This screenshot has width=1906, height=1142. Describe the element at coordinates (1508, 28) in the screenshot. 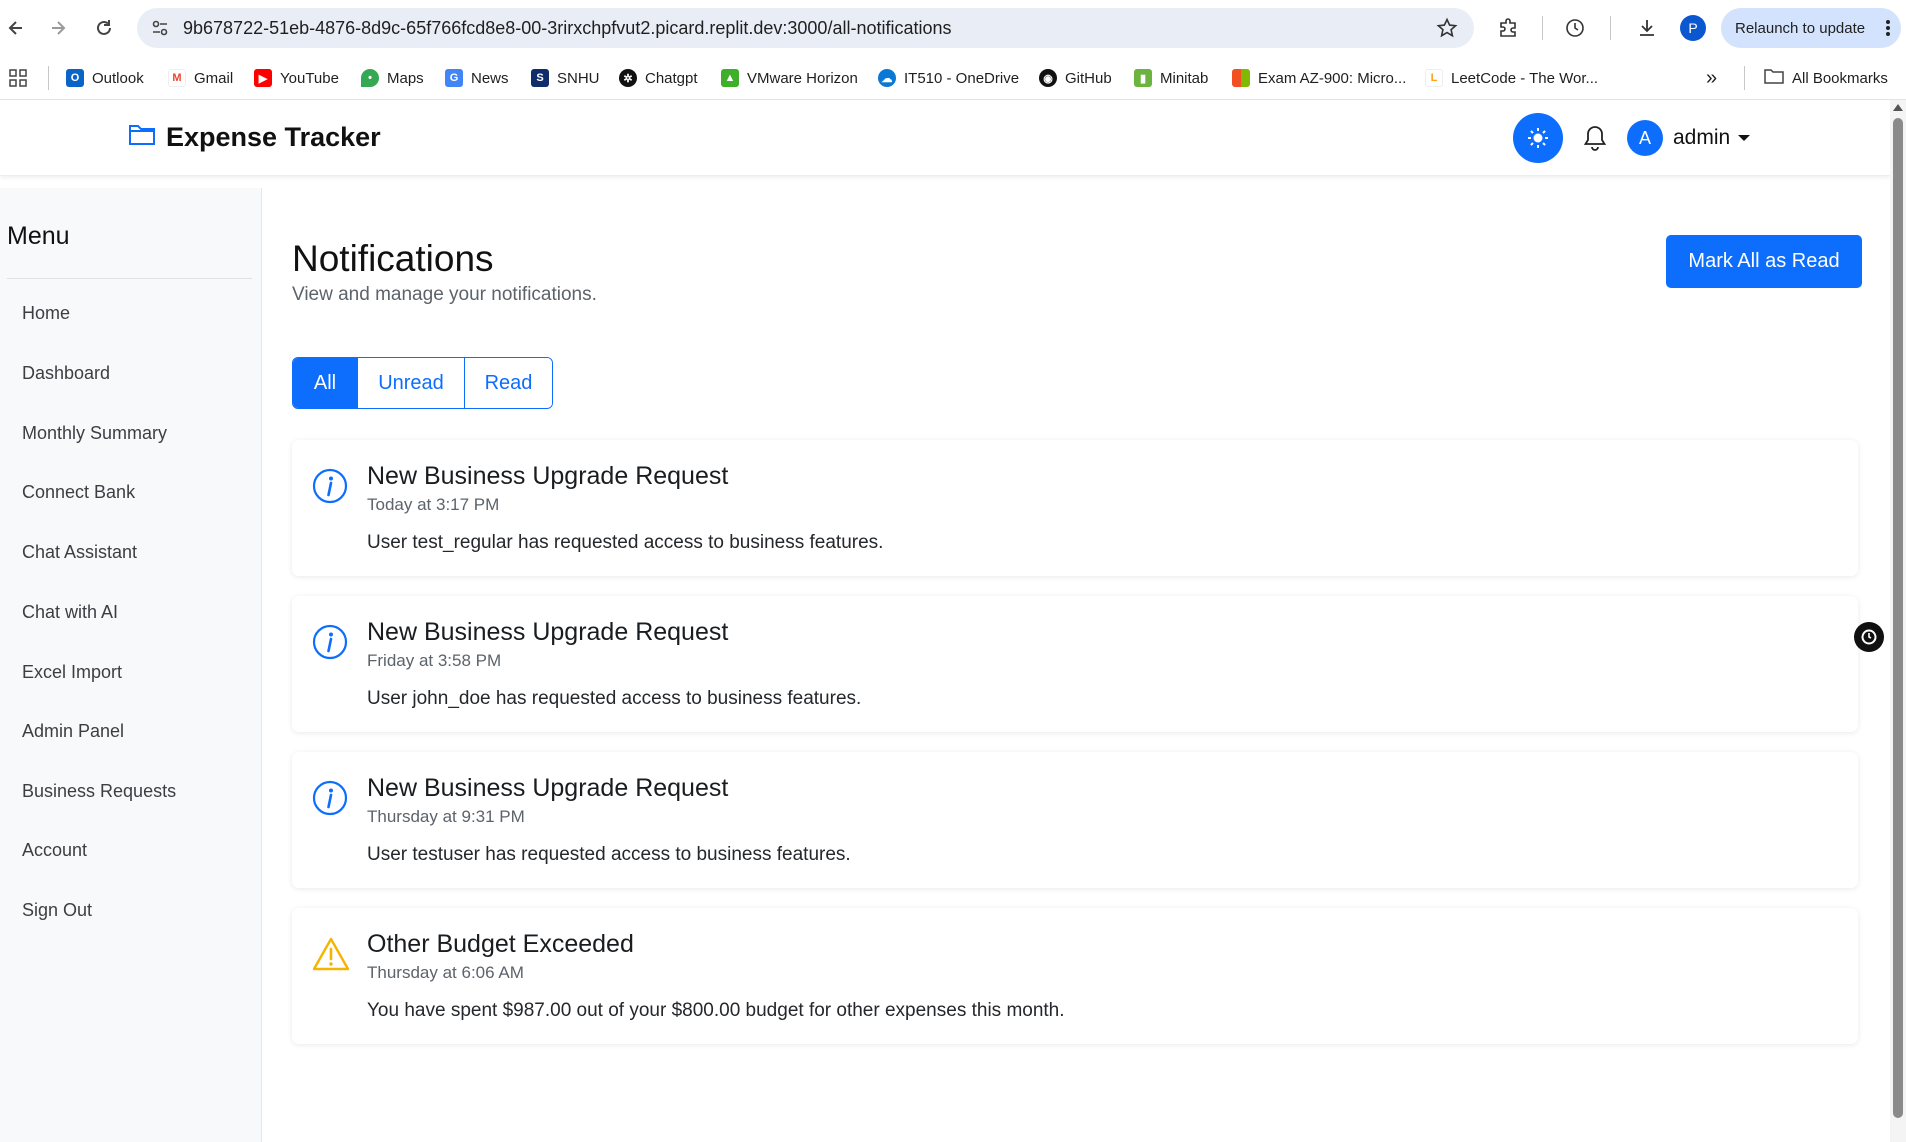

I see `extensions-icon` at that location.